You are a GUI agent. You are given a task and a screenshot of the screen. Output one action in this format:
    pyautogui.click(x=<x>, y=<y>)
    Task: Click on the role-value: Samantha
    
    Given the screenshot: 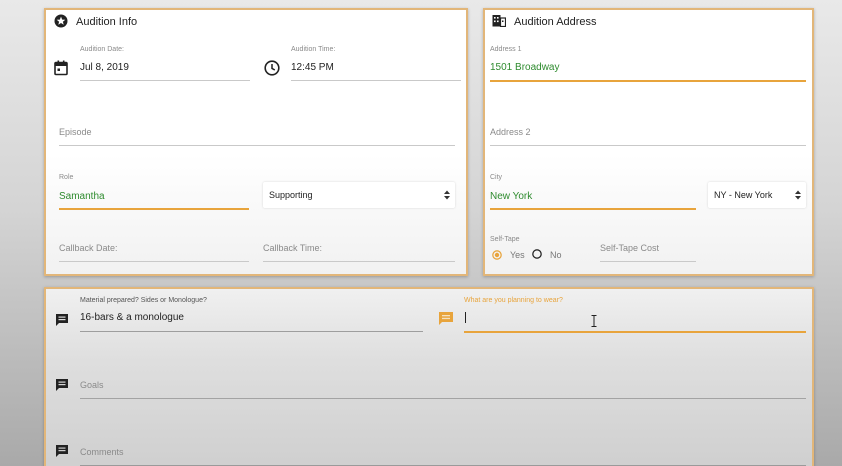 What is the action you would take?
    pyautogui.click(x=82, y=196)
    